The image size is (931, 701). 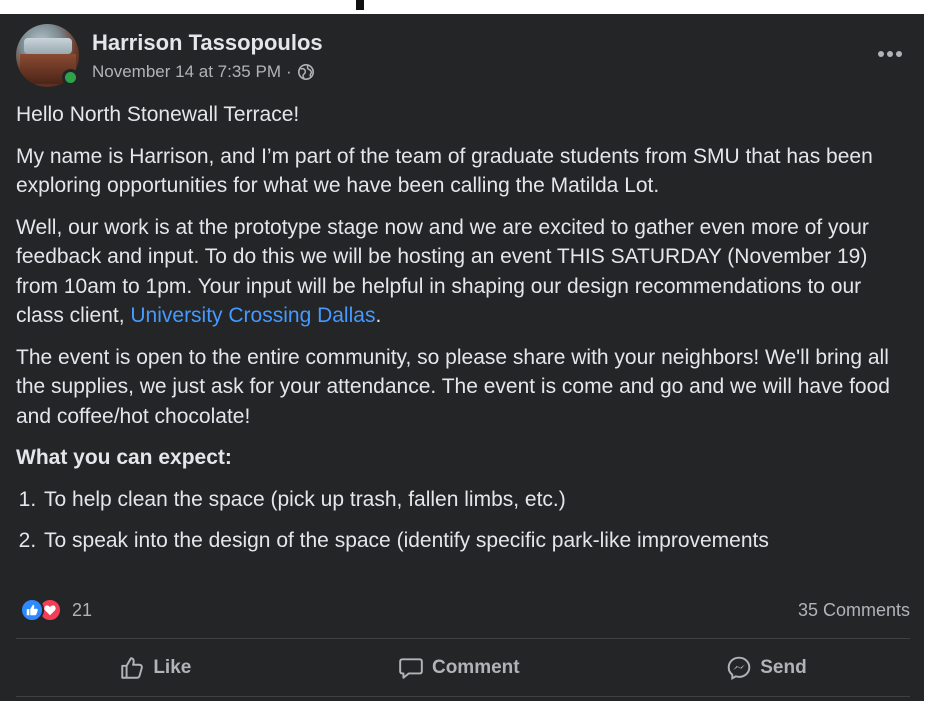 What do you see at coordinates (462, 584) in the screenshot?
I see `truncation-fade` at bounding box center [462, 584].